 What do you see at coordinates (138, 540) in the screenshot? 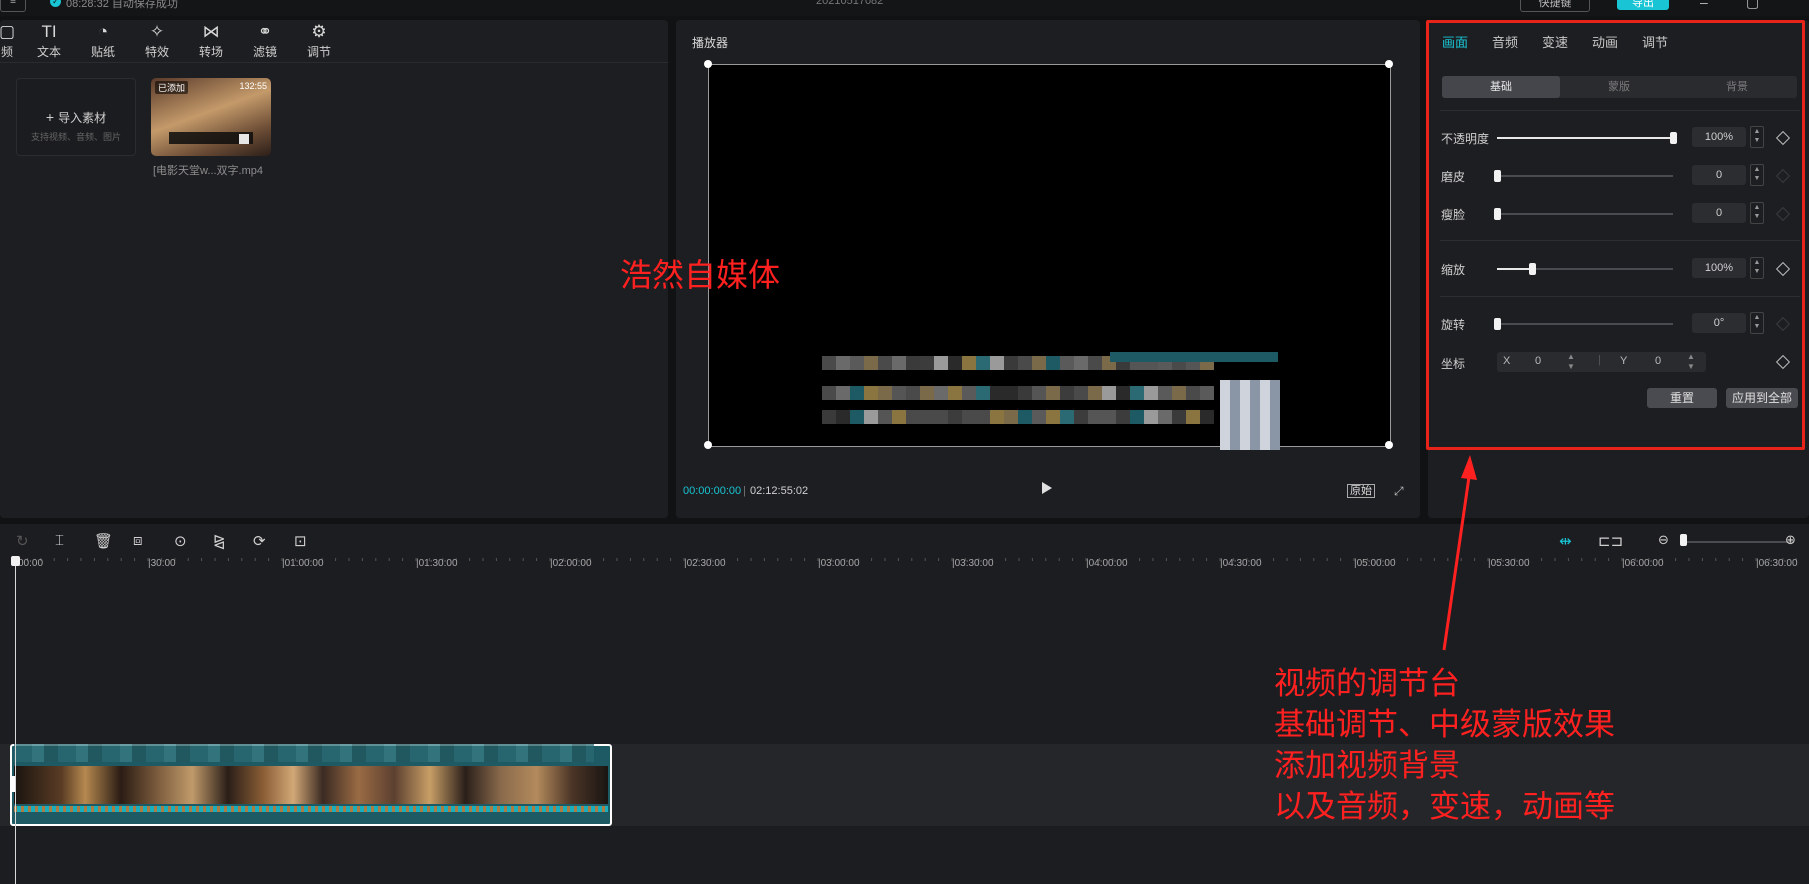
I see `freeze-icon: ⧈` at bounding box center [138, 540].